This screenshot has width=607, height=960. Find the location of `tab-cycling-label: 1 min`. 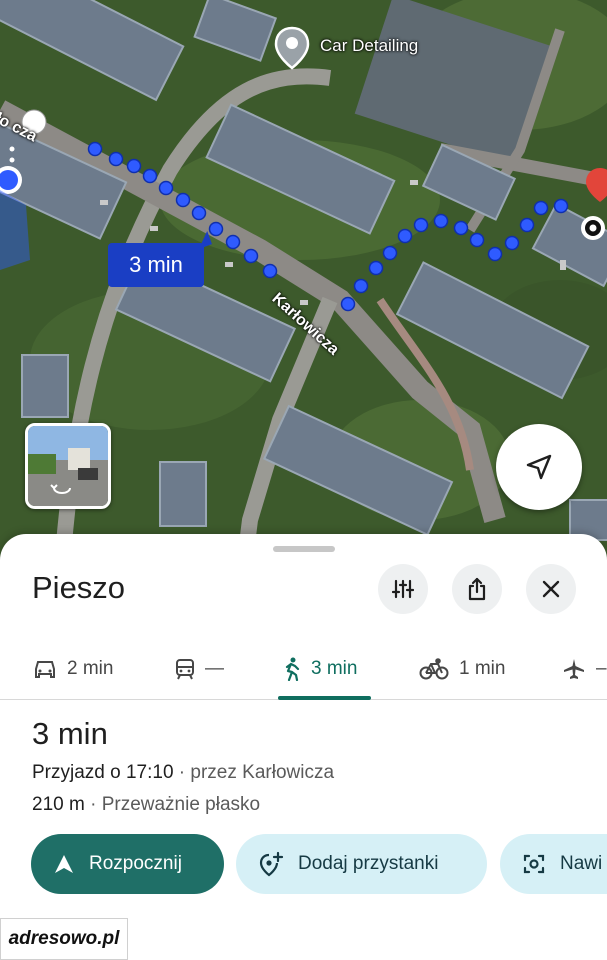

tab-cycling-label: 1 min is located at coordinates (482, 668).